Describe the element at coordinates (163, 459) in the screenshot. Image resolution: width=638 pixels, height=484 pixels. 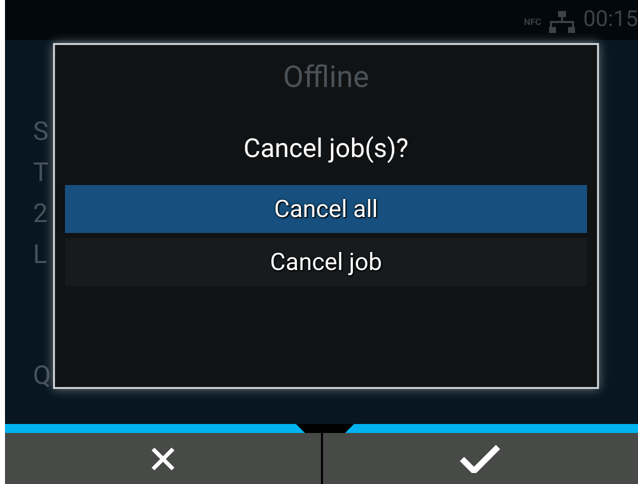
I see `close-icon` at that location.